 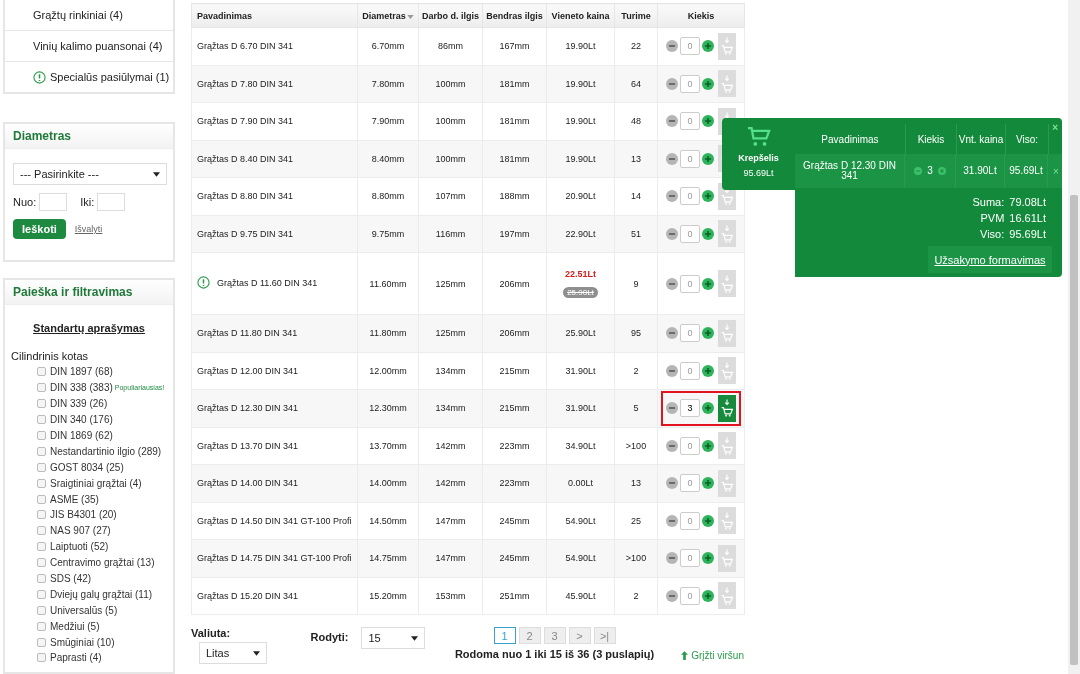 What do you see at coordinates (111, 202) in the screenshot?
I see `to-field` at bounding box center [111, 202].